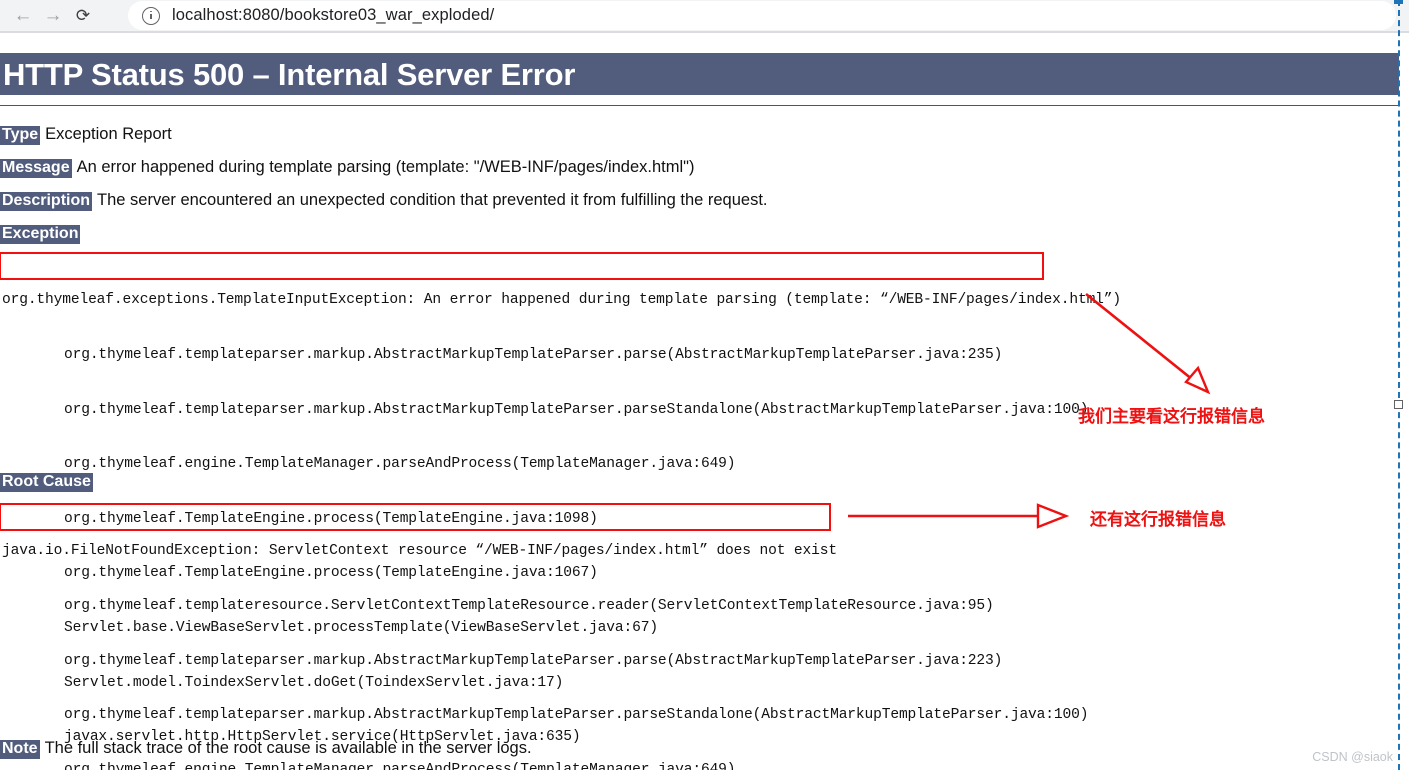 This screenshot has height=770, width=1409. What do you see at coordinates (46, 201) in the screenshot?
I see `field-description-tag: Description` at bounding box center [46, 201].